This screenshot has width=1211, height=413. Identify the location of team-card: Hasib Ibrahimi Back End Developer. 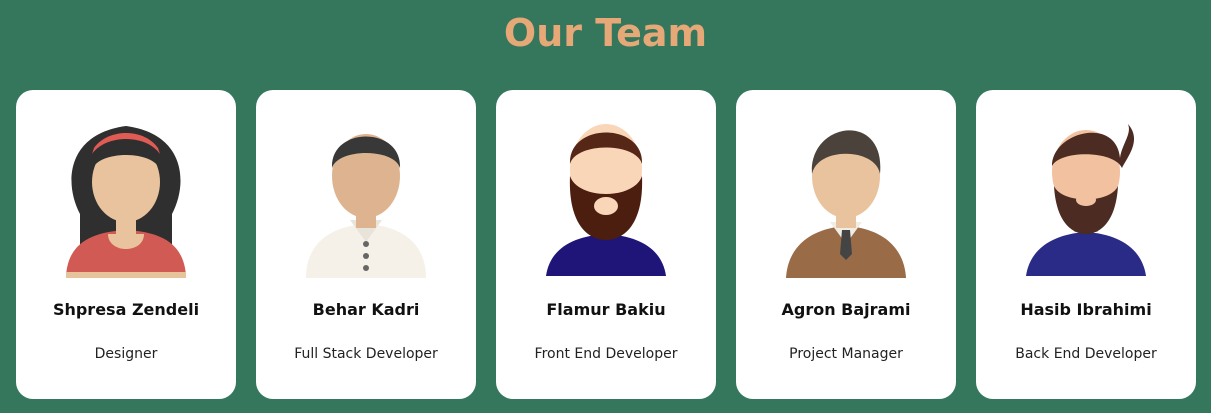
(1086, 244).